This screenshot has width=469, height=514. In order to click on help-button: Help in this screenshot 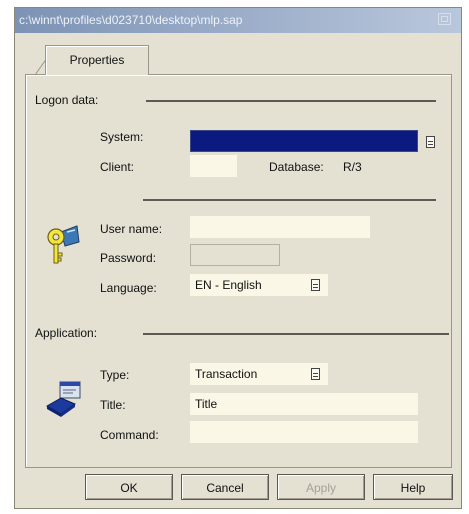, I will do `click(413, 487)`.